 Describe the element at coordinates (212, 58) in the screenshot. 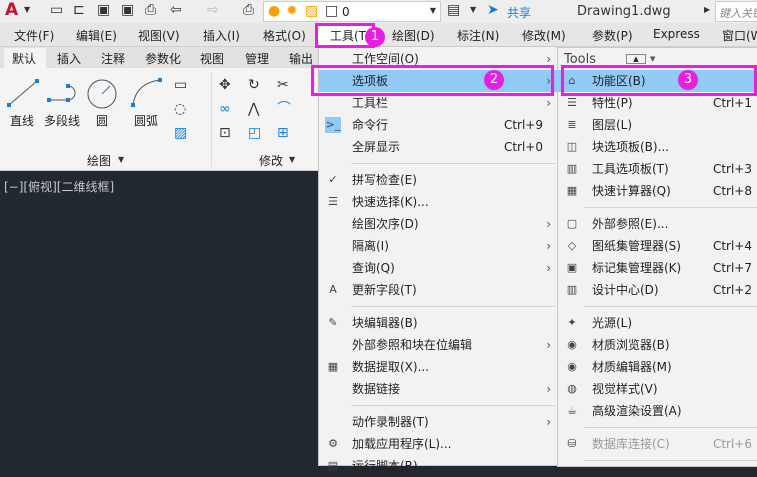

I see `tab-view: 视图` at that location.